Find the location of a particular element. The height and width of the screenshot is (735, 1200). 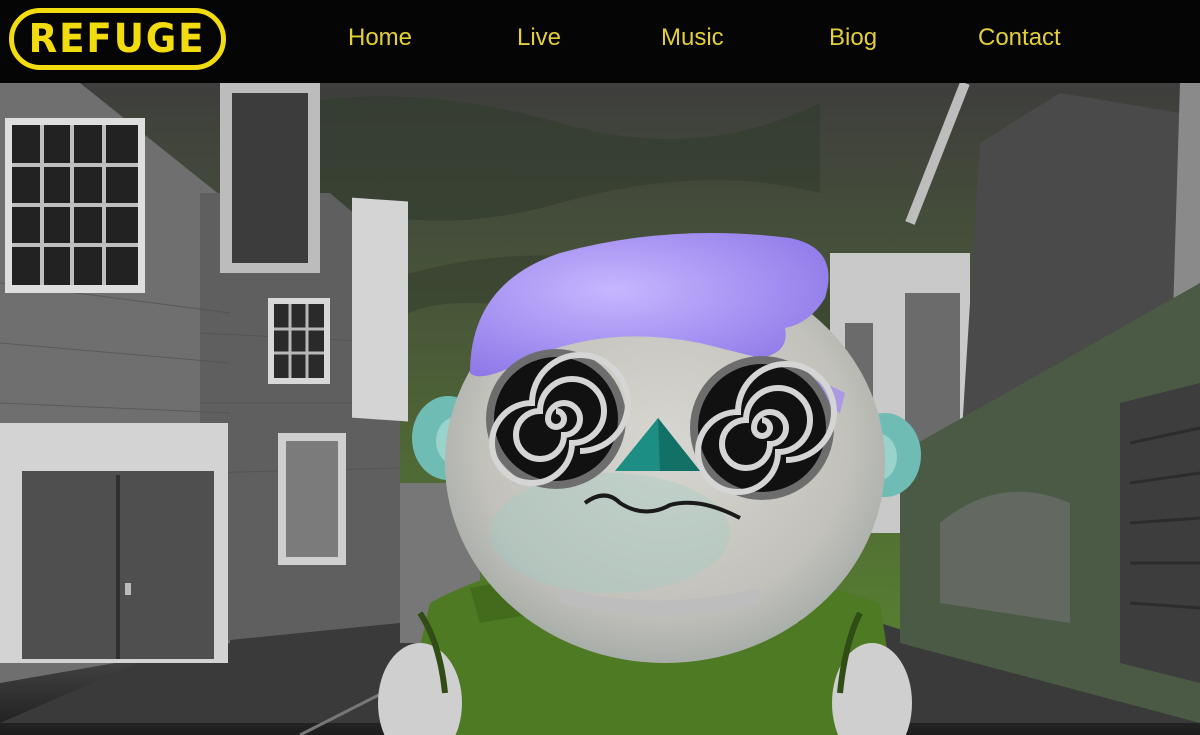

right-spiral-eye is located at coordinates (763, 428).